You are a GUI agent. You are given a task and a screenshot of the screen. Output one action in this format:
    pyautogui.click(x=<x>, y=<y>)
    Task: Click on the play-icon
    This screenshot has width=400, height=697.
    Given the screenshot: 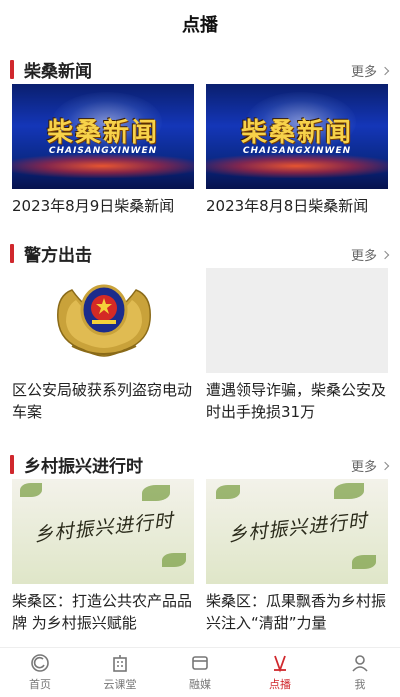 What is the action you would take?
    pyautogui.click(x=280, y=663)
    